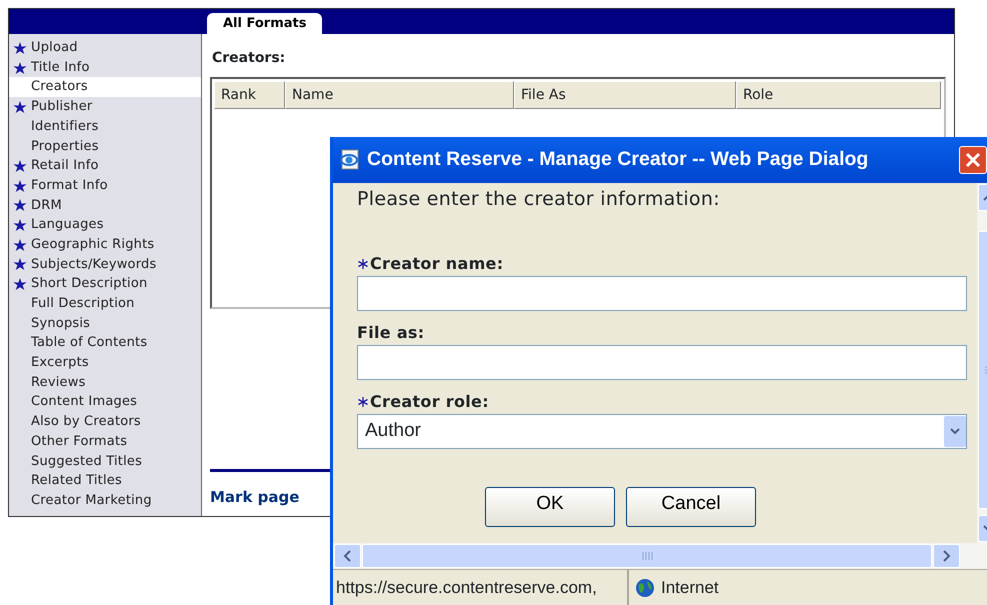  What do you see at coordinates (399, 95) in the screenshot?
I see `column-header: Name` at bounding box center [399, 95].